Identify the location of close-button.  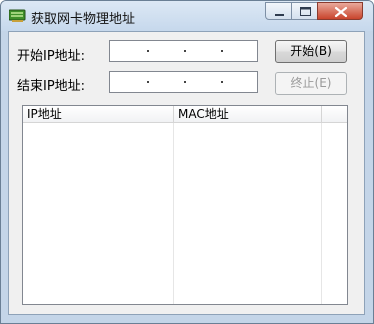
(340, 11).